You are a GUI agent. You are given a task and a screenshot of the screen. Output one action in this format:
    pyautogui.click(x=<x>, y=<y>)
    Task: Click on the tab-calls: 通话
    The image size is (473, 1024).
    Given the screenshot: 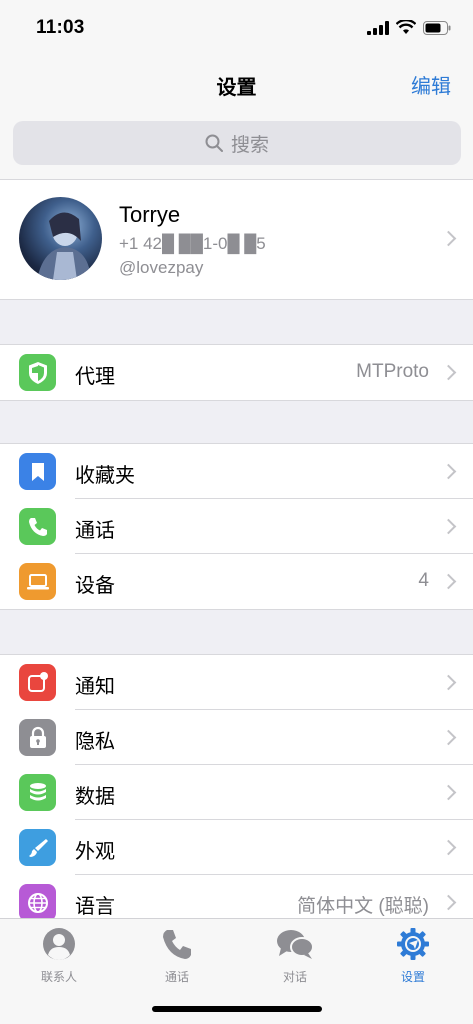 What is the action you would take?
    pyautogui.click(x=177, y=956)
    